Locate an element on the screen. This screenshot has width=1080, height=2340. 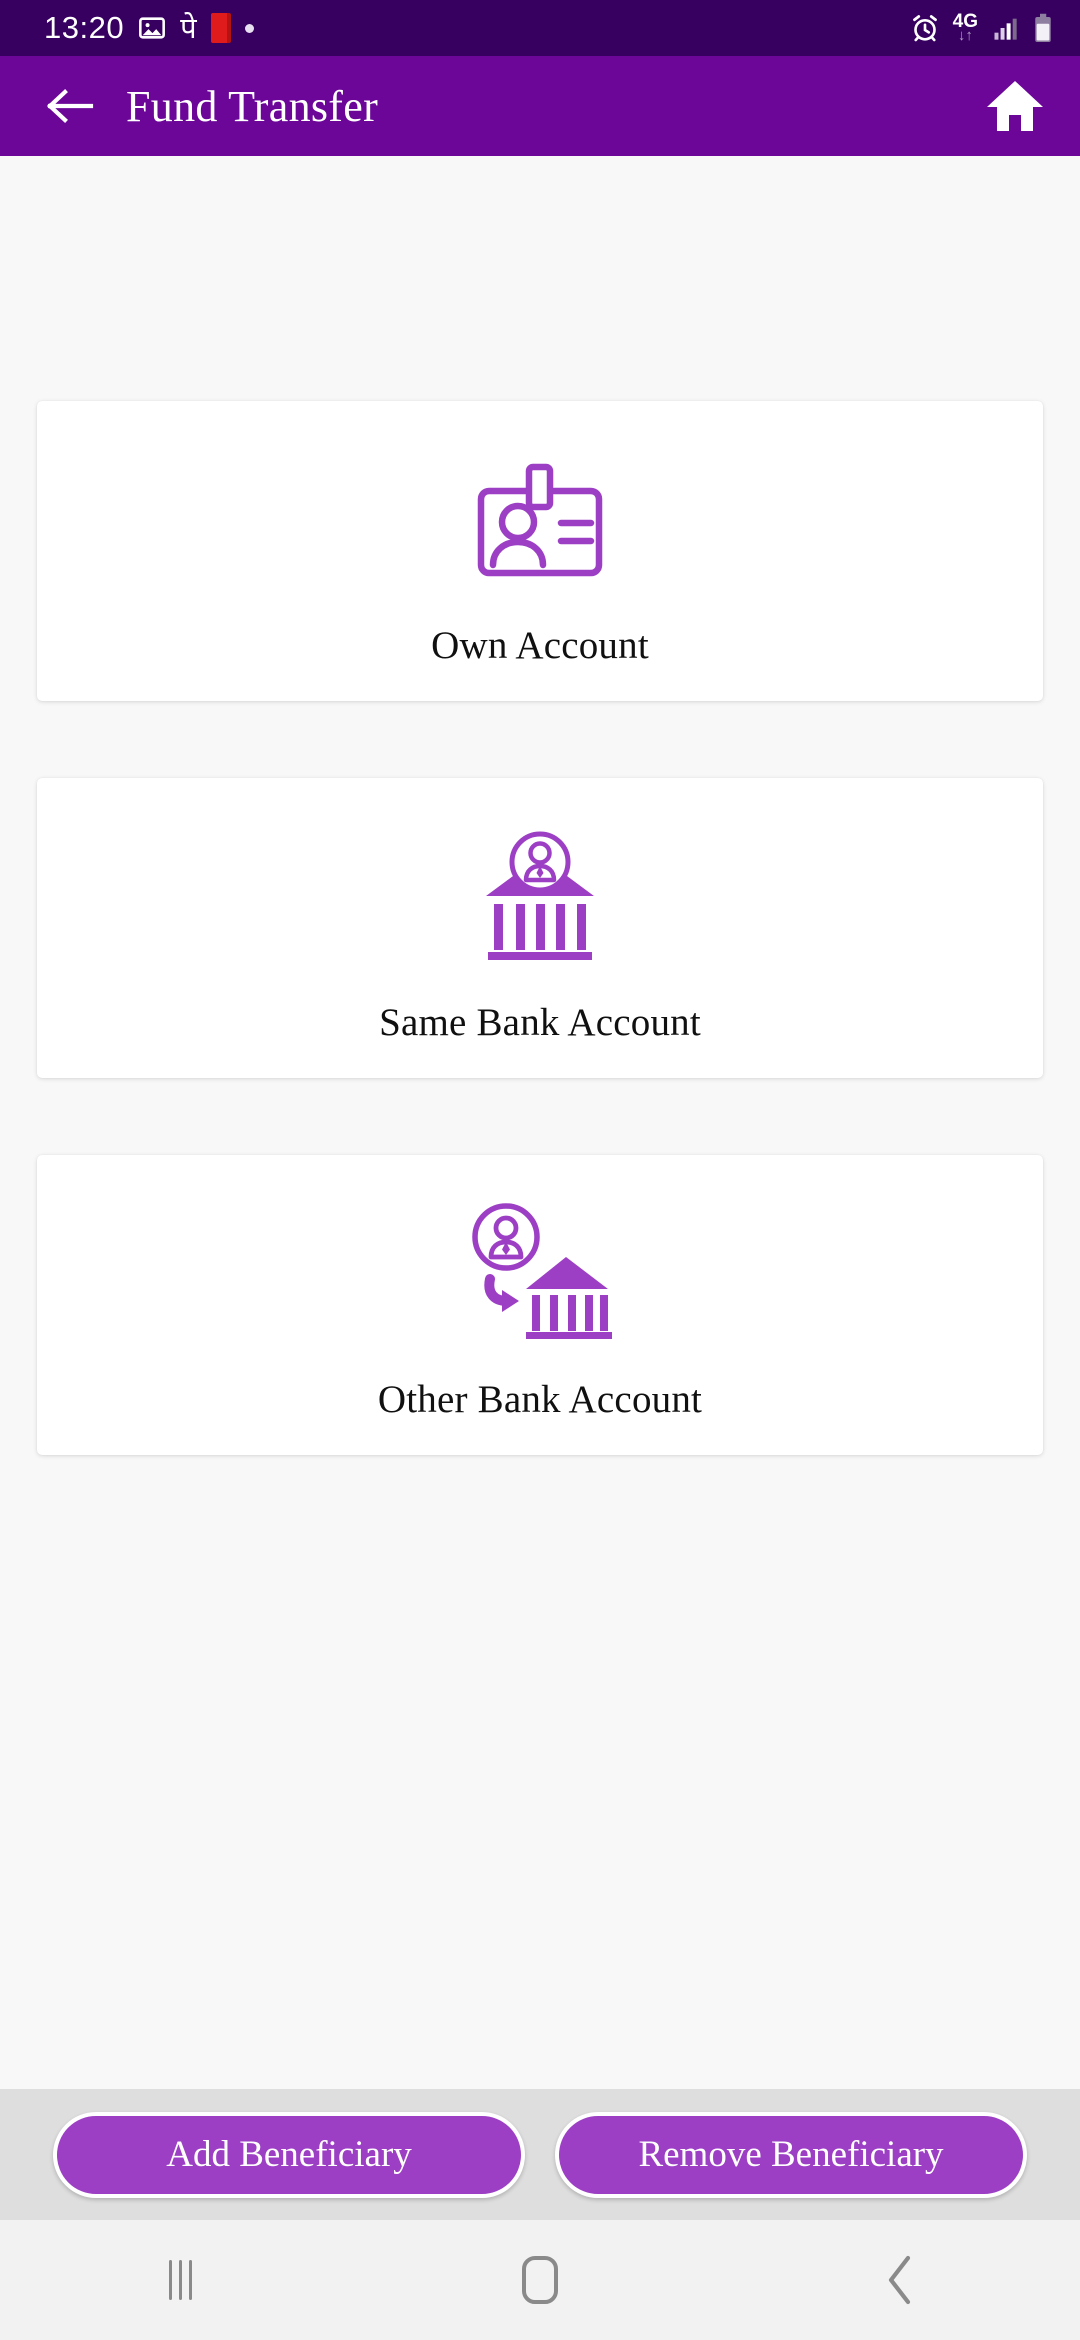
page-title: Fund Transfer is located at coordinates (252, 106).